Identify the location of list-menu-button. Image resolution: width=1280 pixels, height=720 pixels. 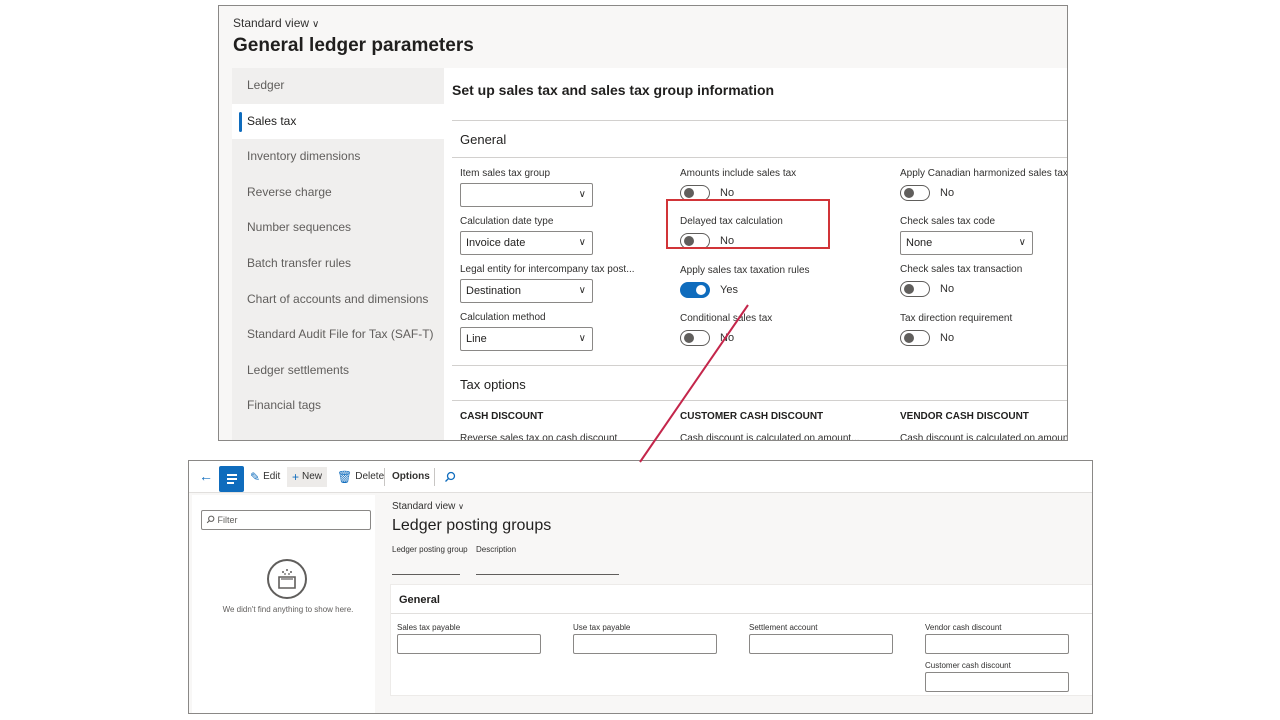
(231, 479).